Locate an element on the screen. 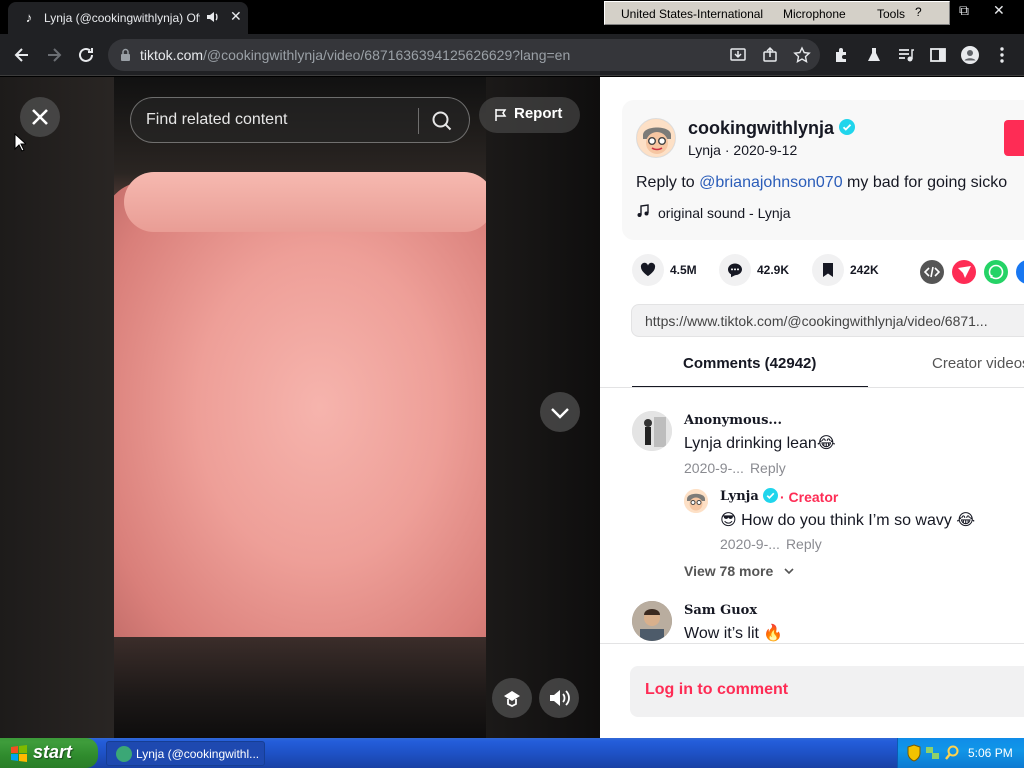  music-note-icon is located at coordinates (643, 210).